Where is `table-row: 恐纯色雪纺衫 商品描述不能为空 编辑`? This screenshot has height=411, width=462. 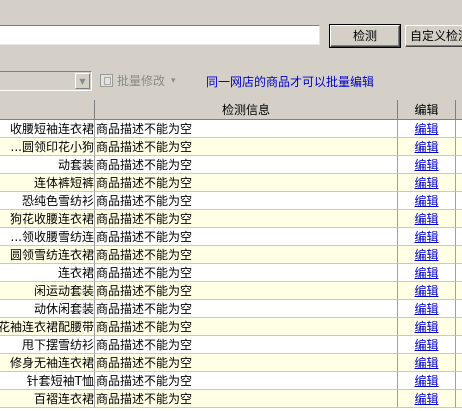
table-row: 恐纯色雪纺衫 商品描述不能为空 编辑 is located at coordinates (231, 201).